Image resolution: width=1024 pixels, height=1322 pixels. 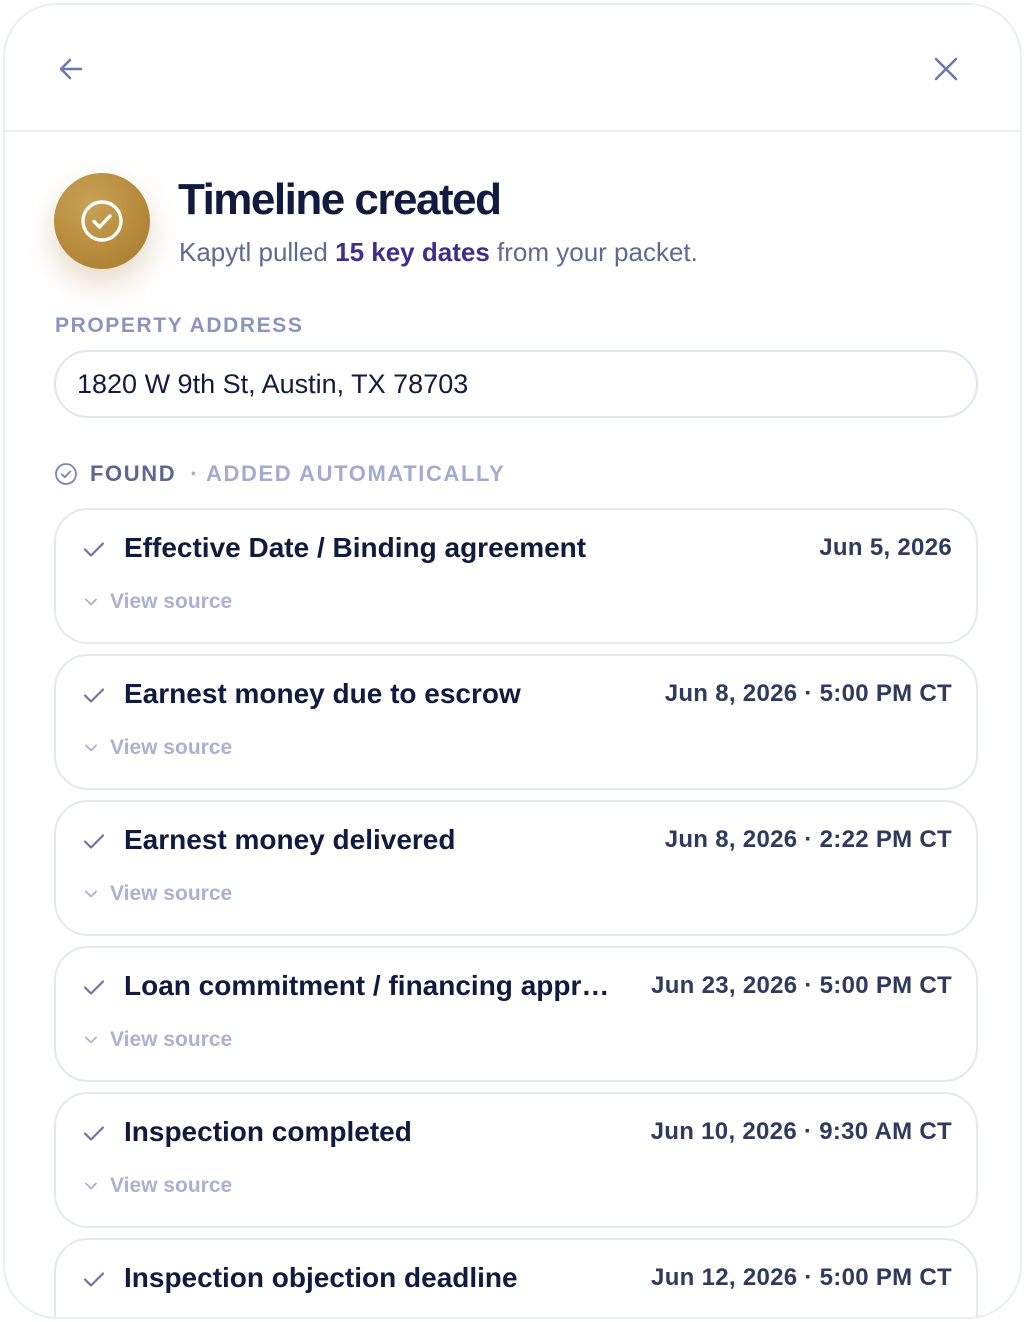 I want to click on subtitle-prefix: Kapytl pulled, so click(x=257, y=252).